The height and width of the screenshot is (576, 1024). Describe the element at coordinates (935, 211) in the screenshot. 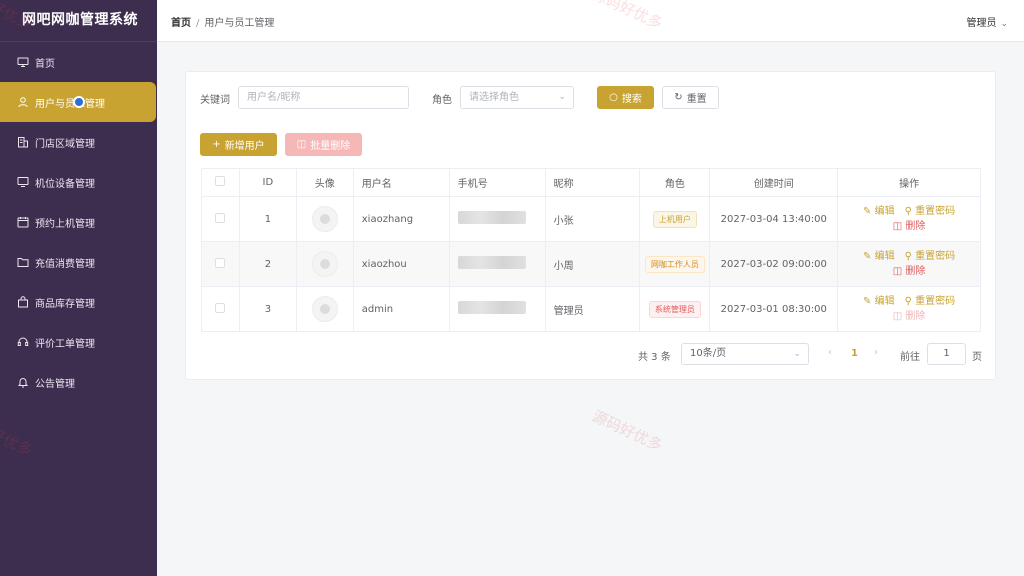

I see `reset-password-label: 重置密码` at that location.